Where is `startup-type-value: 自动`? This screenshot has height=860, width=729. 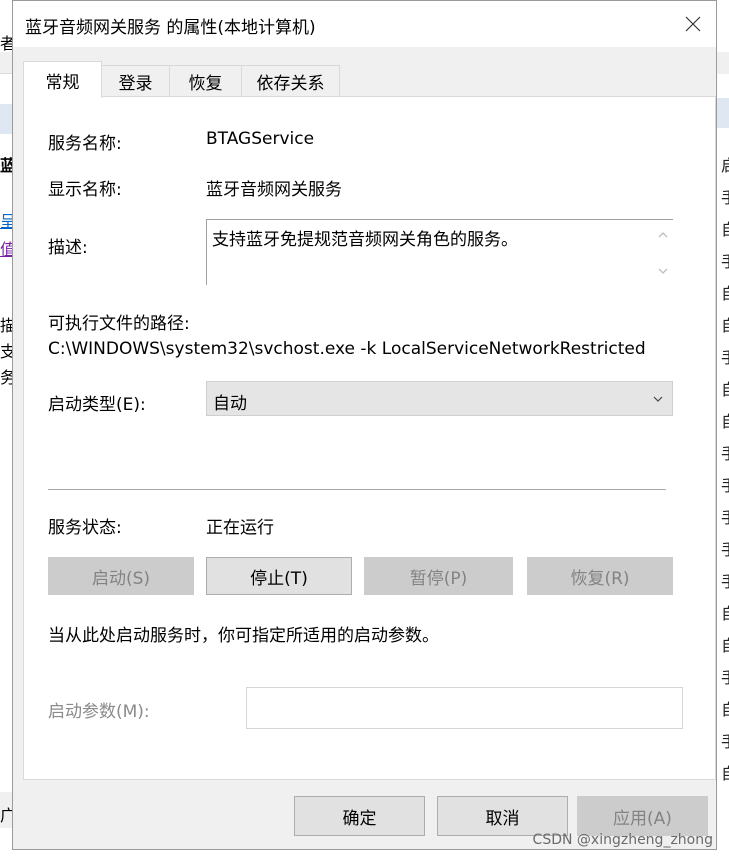 startup-type-value: 自动 is located at coordinates (230, 404).